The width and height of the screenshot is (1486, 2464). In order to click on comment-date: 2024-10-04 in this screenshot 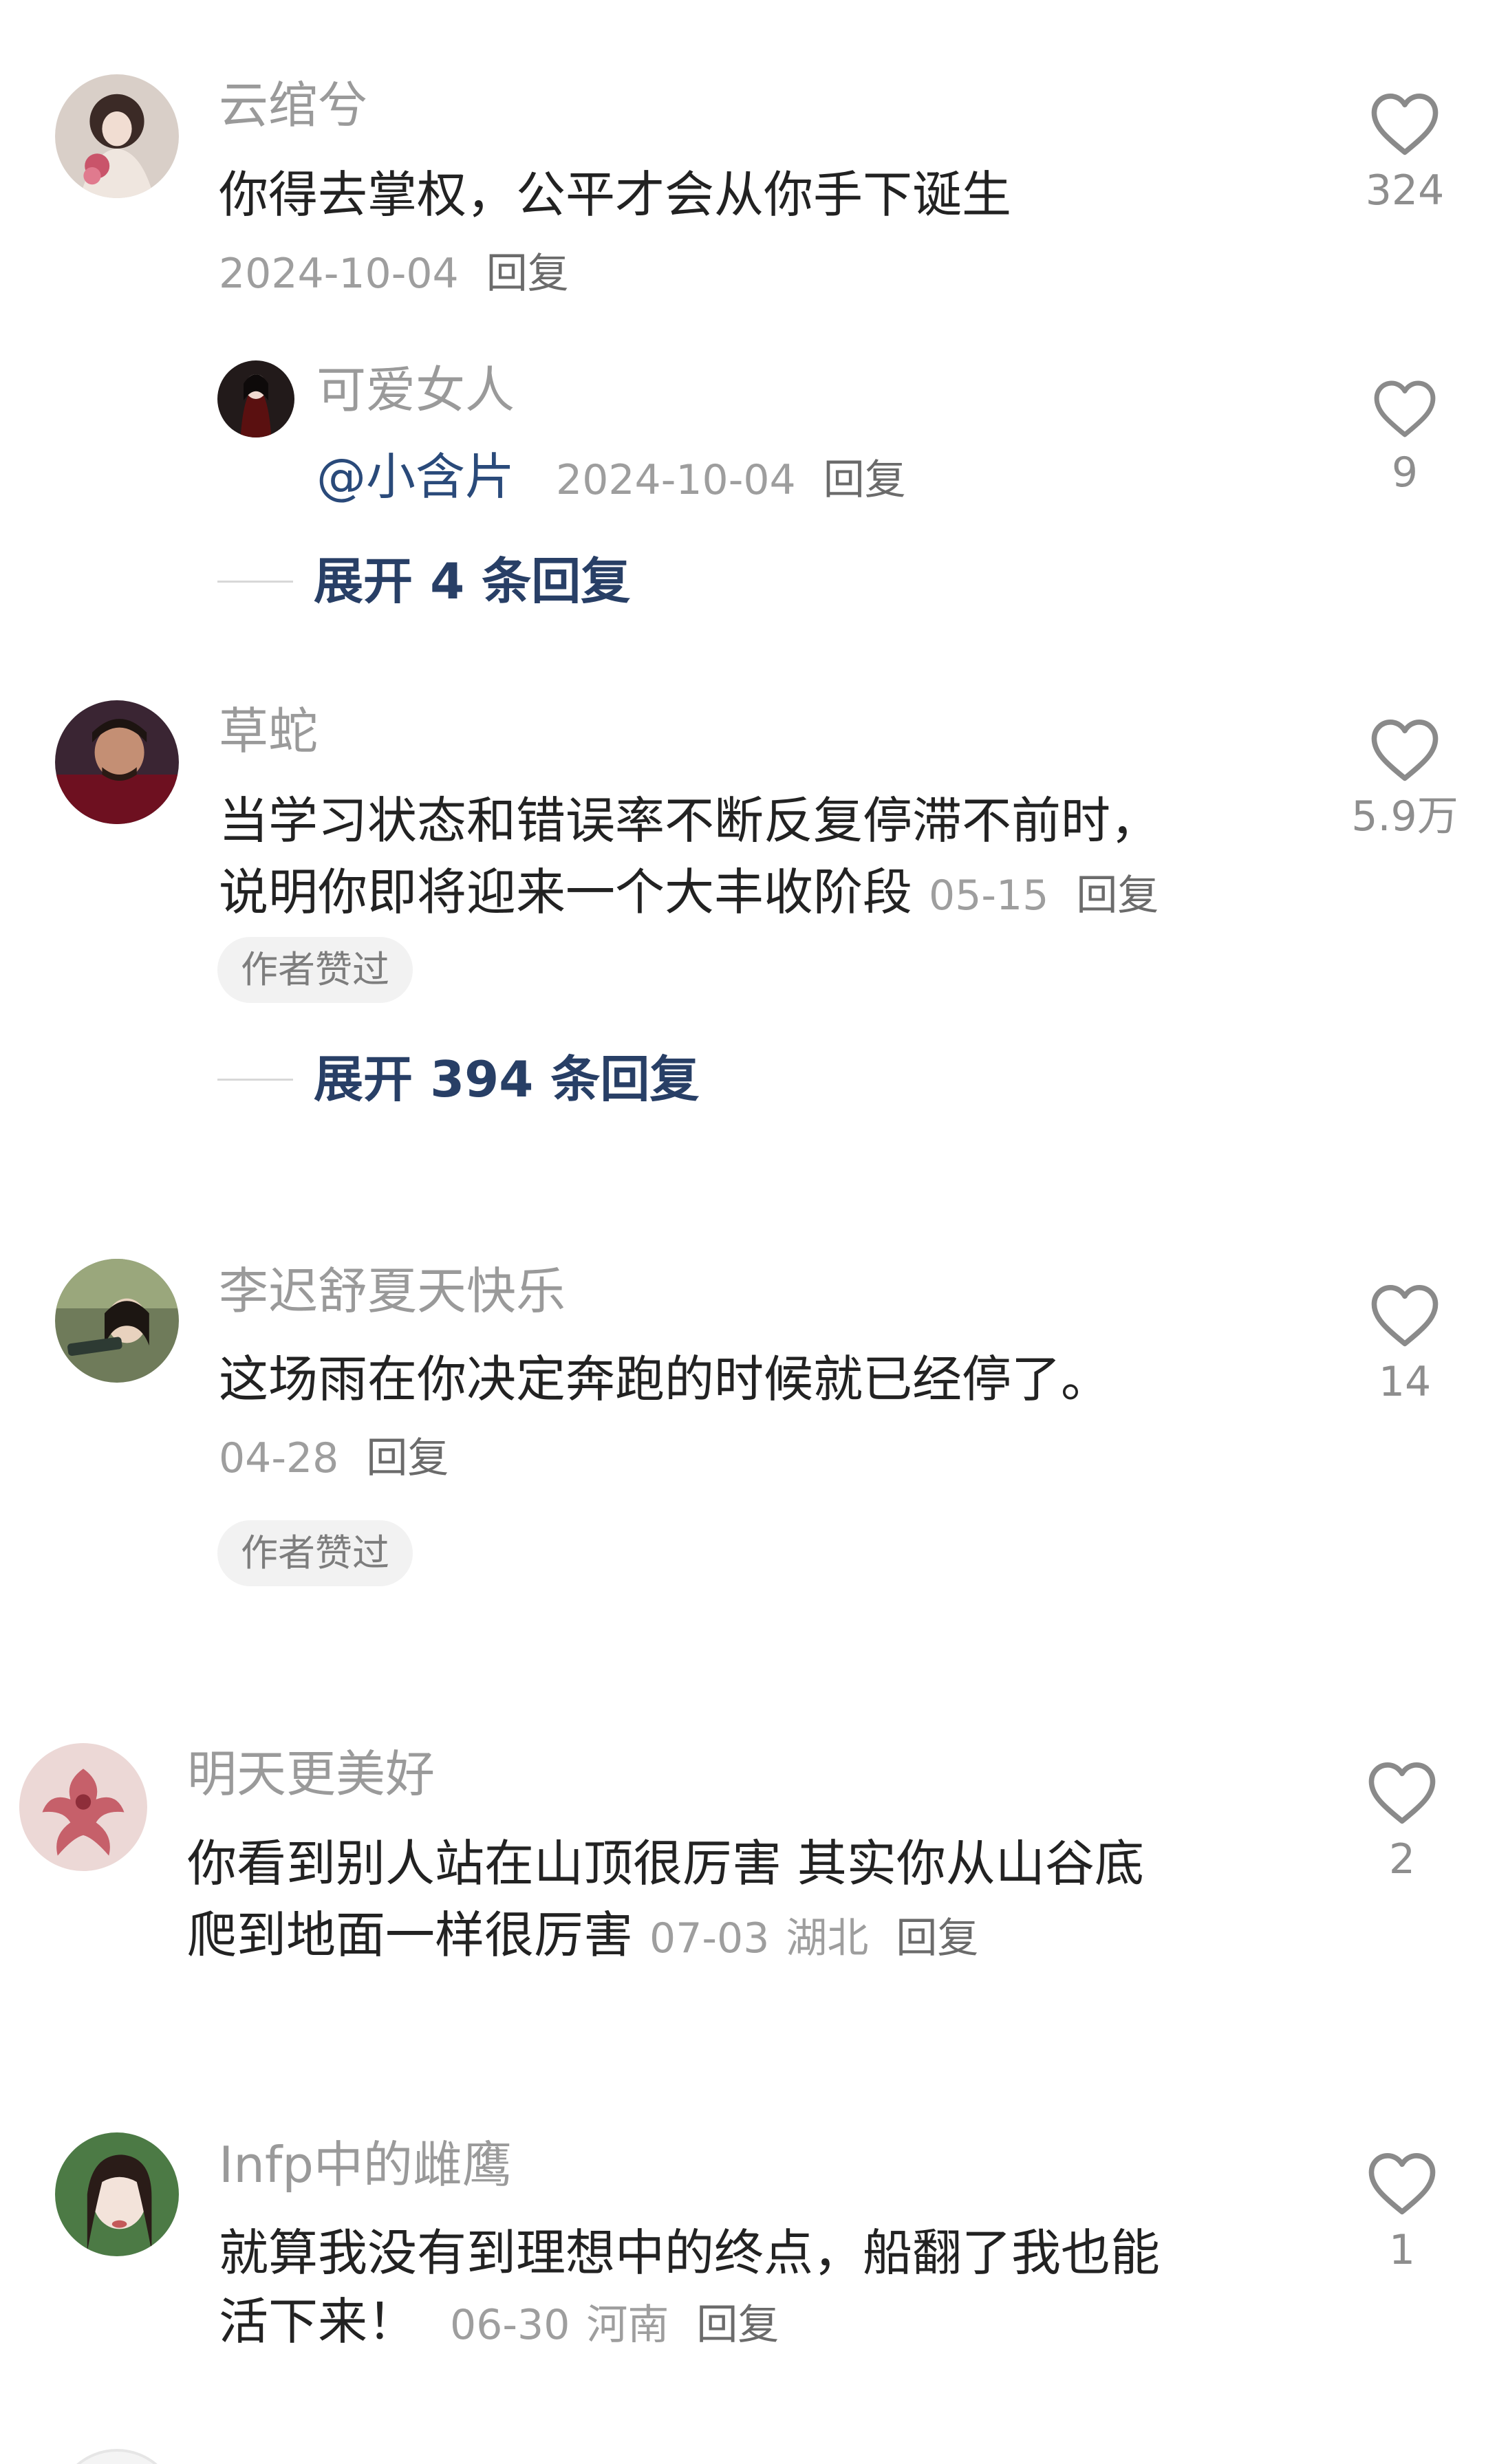, I will do `click(339, 274)`.